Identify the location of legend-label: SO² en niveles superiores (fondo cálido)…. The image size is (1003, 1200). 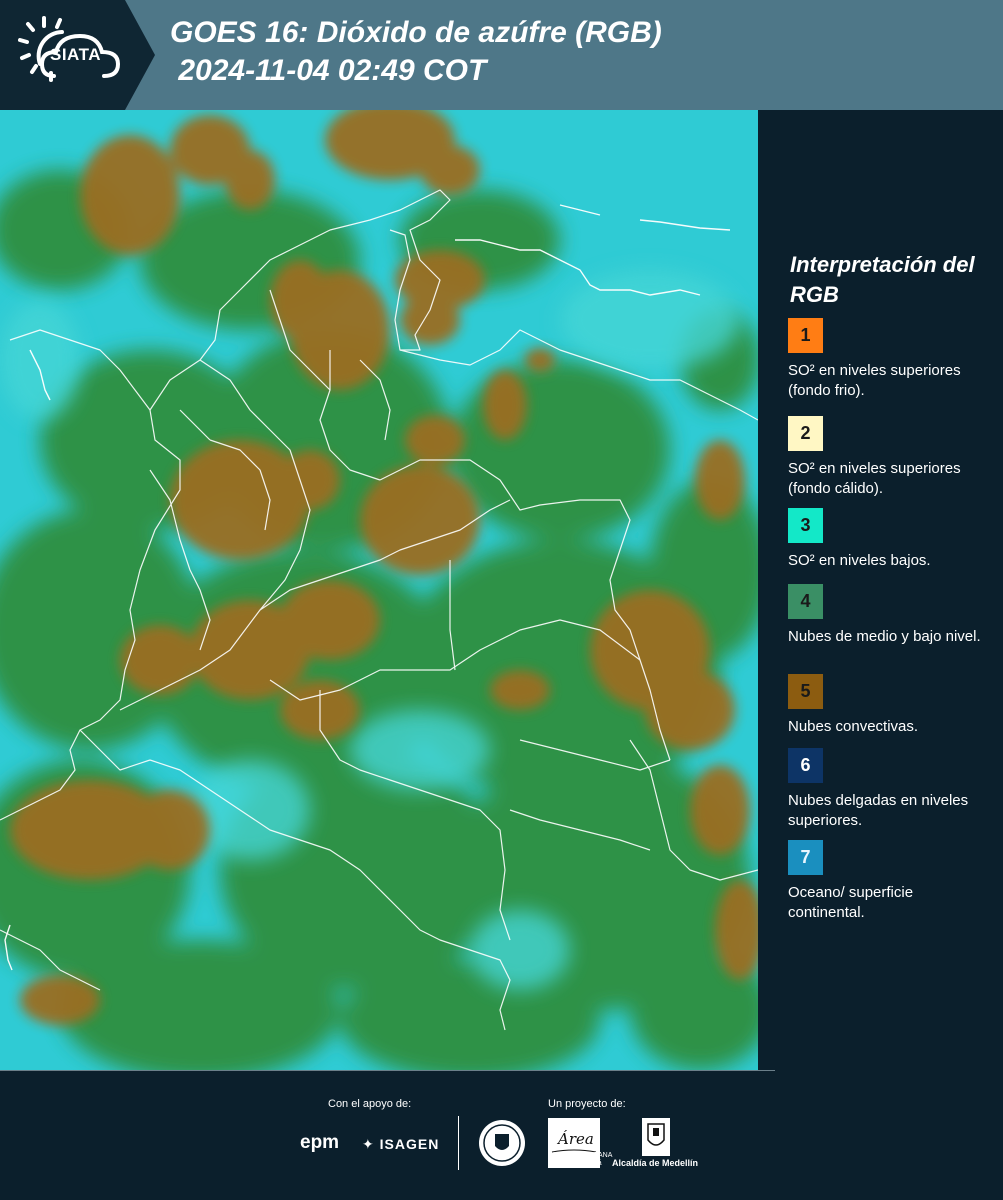
(874, 478).